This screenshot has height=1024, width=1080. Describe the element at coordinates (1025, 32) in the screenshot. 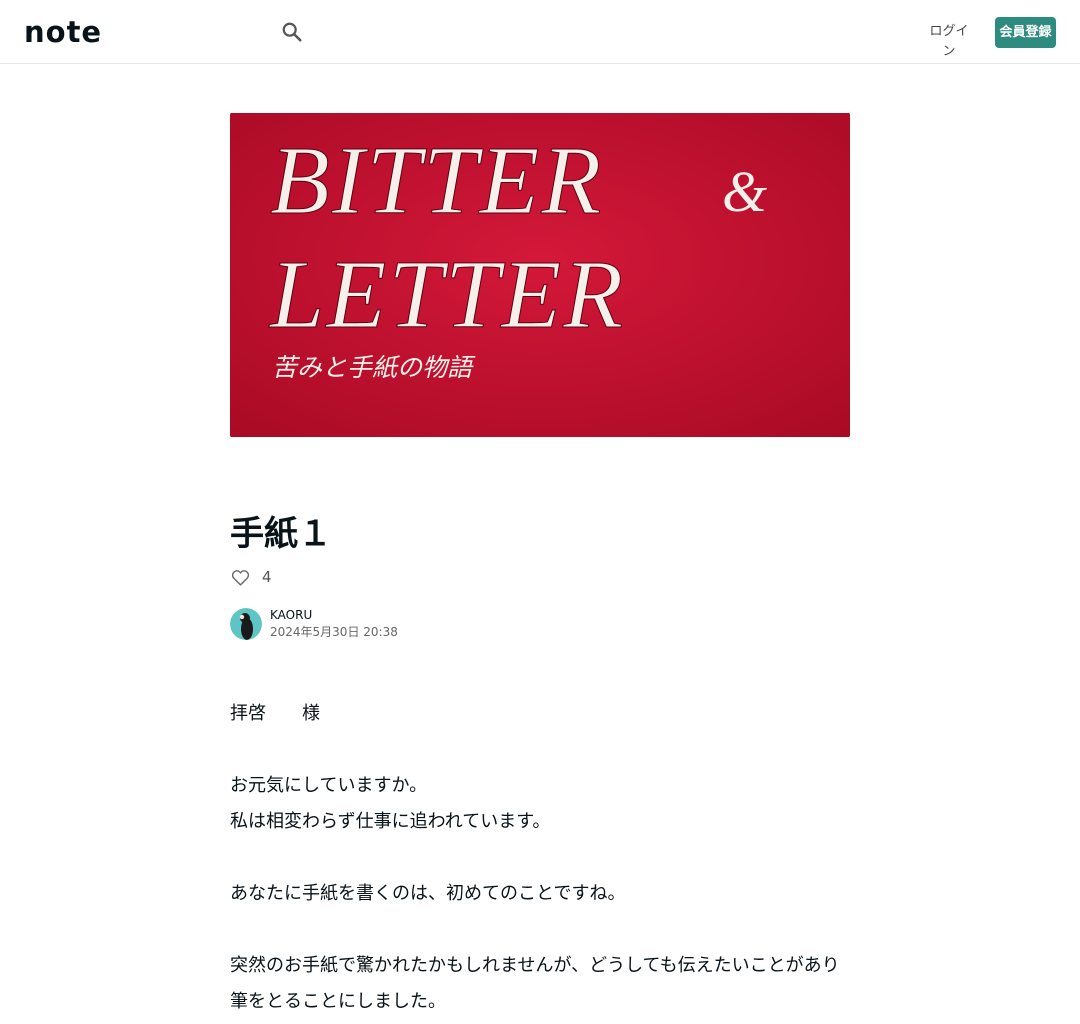

I see `signup-button: 会員登録` at that location.